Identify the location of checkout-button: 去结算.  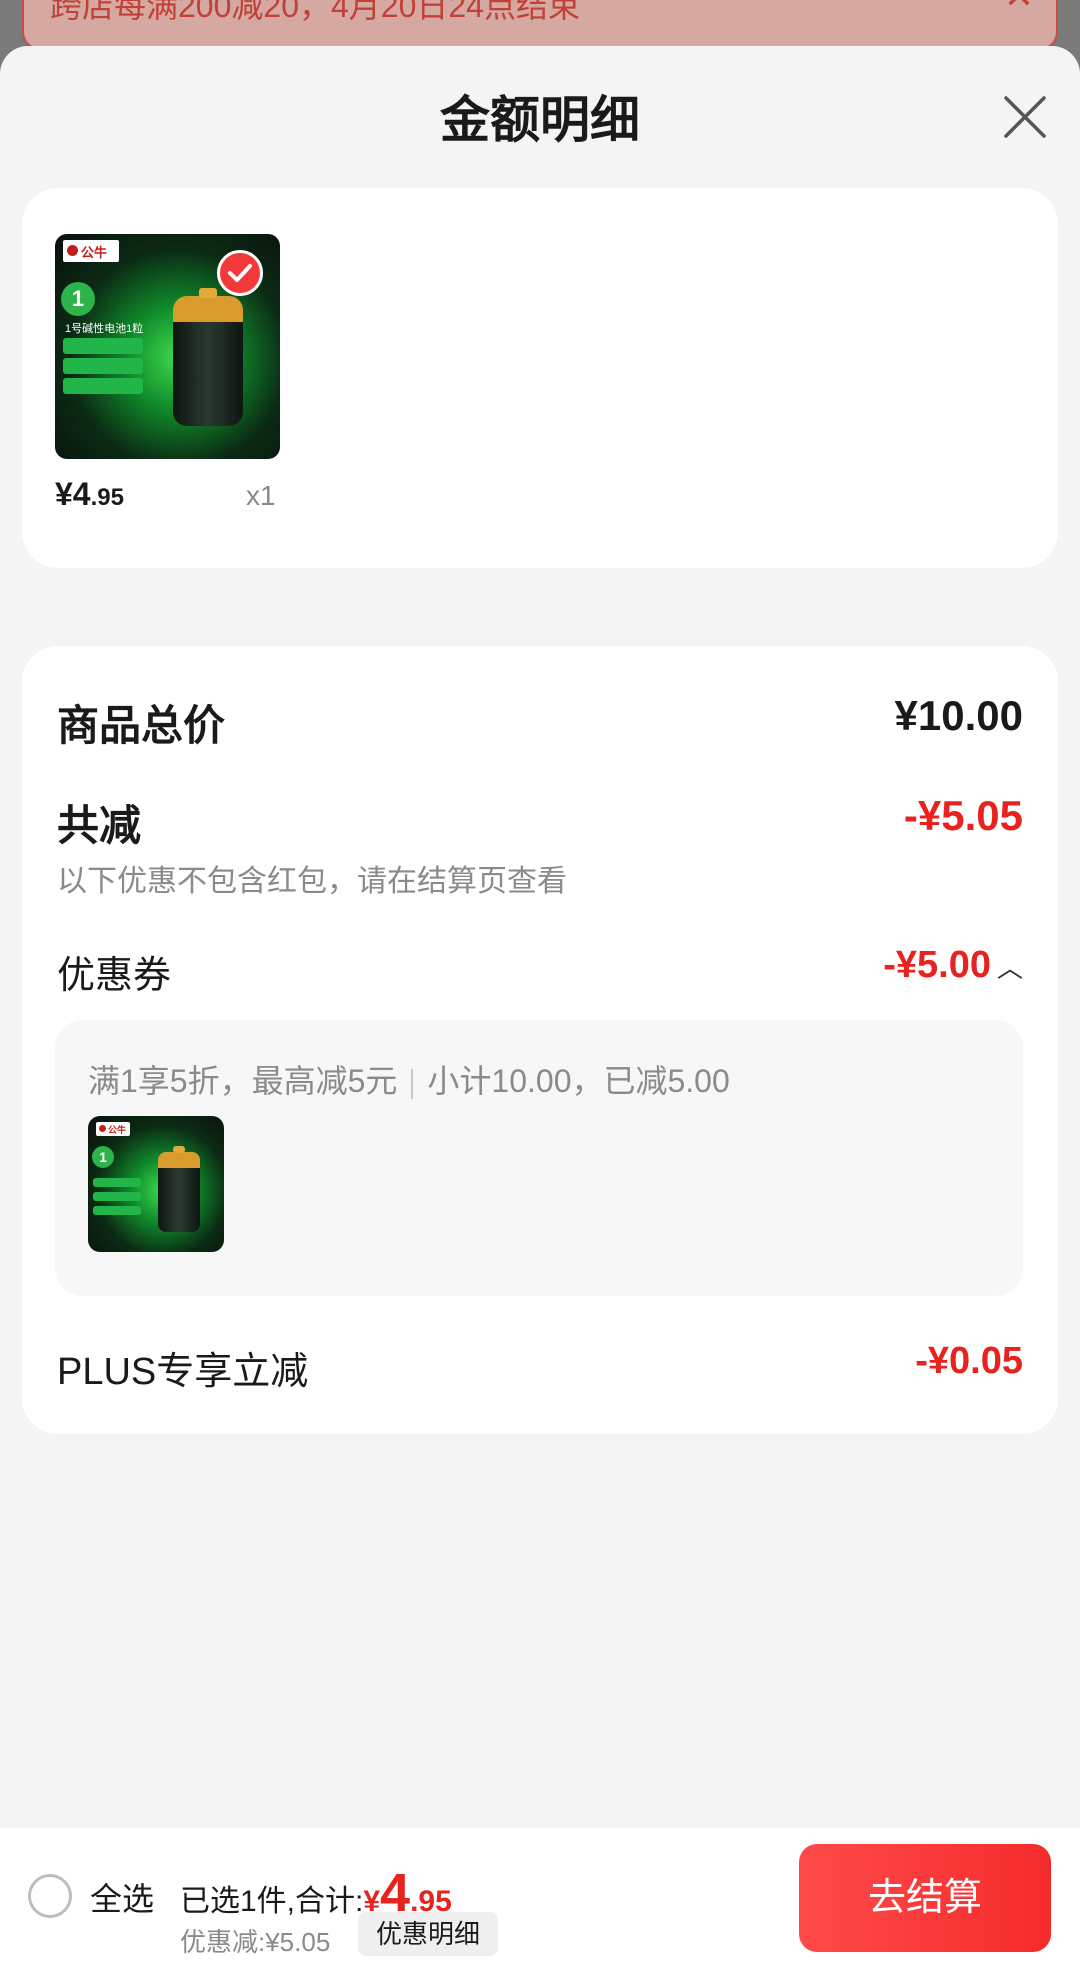
(925, 1898).